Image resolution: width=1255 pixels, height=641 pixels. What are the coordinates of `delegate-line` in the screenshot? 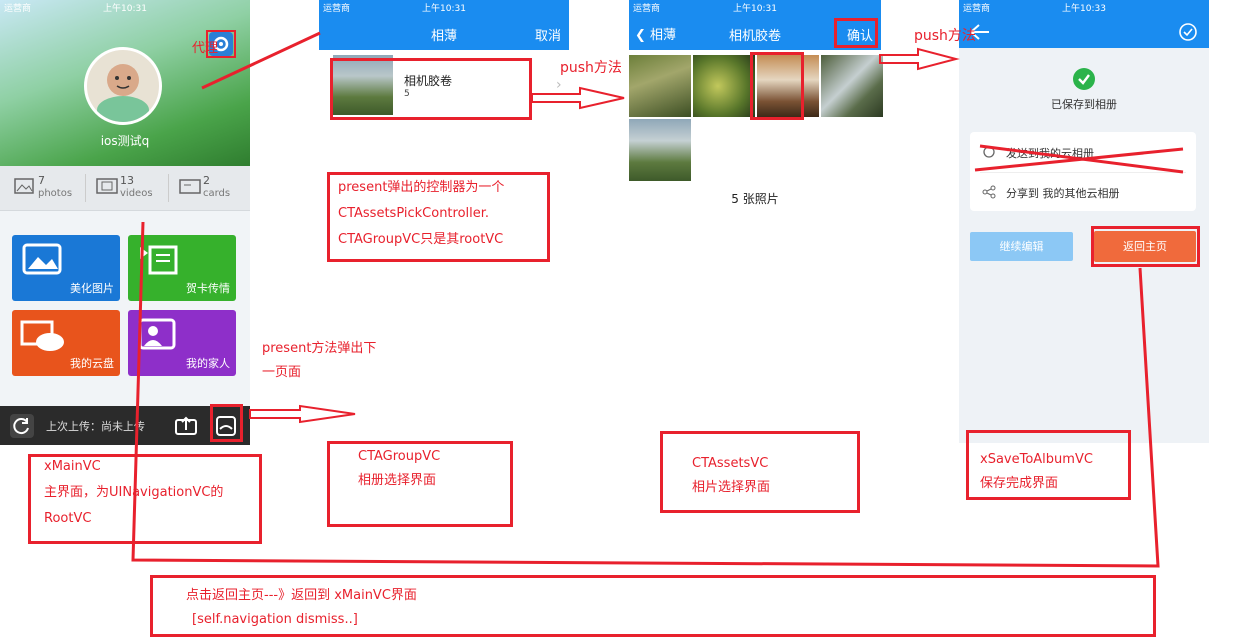 It's located at (261, 60).